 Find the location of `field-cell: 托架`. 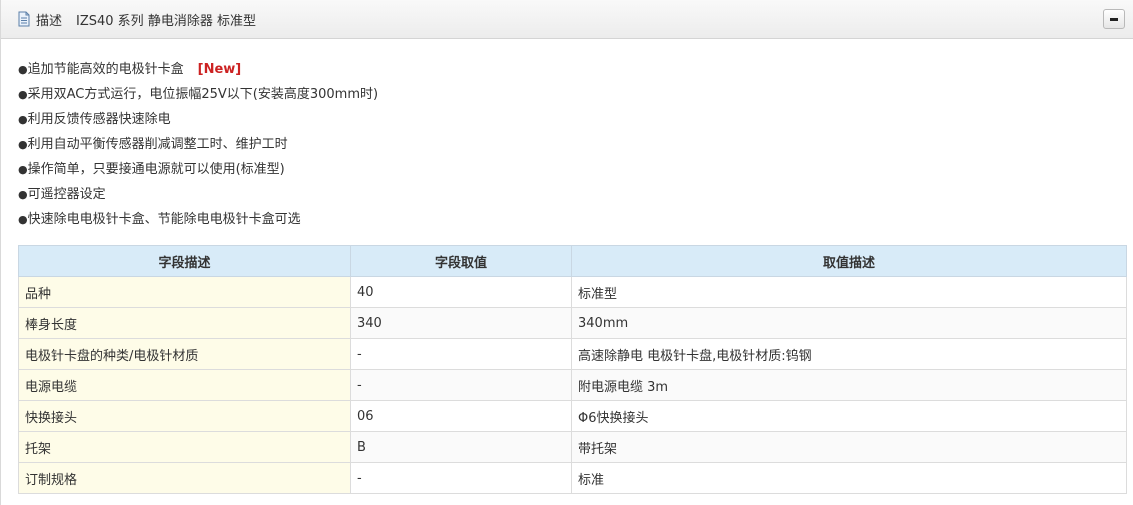

field-cell: 托架 is located at coordinates (184, 447).